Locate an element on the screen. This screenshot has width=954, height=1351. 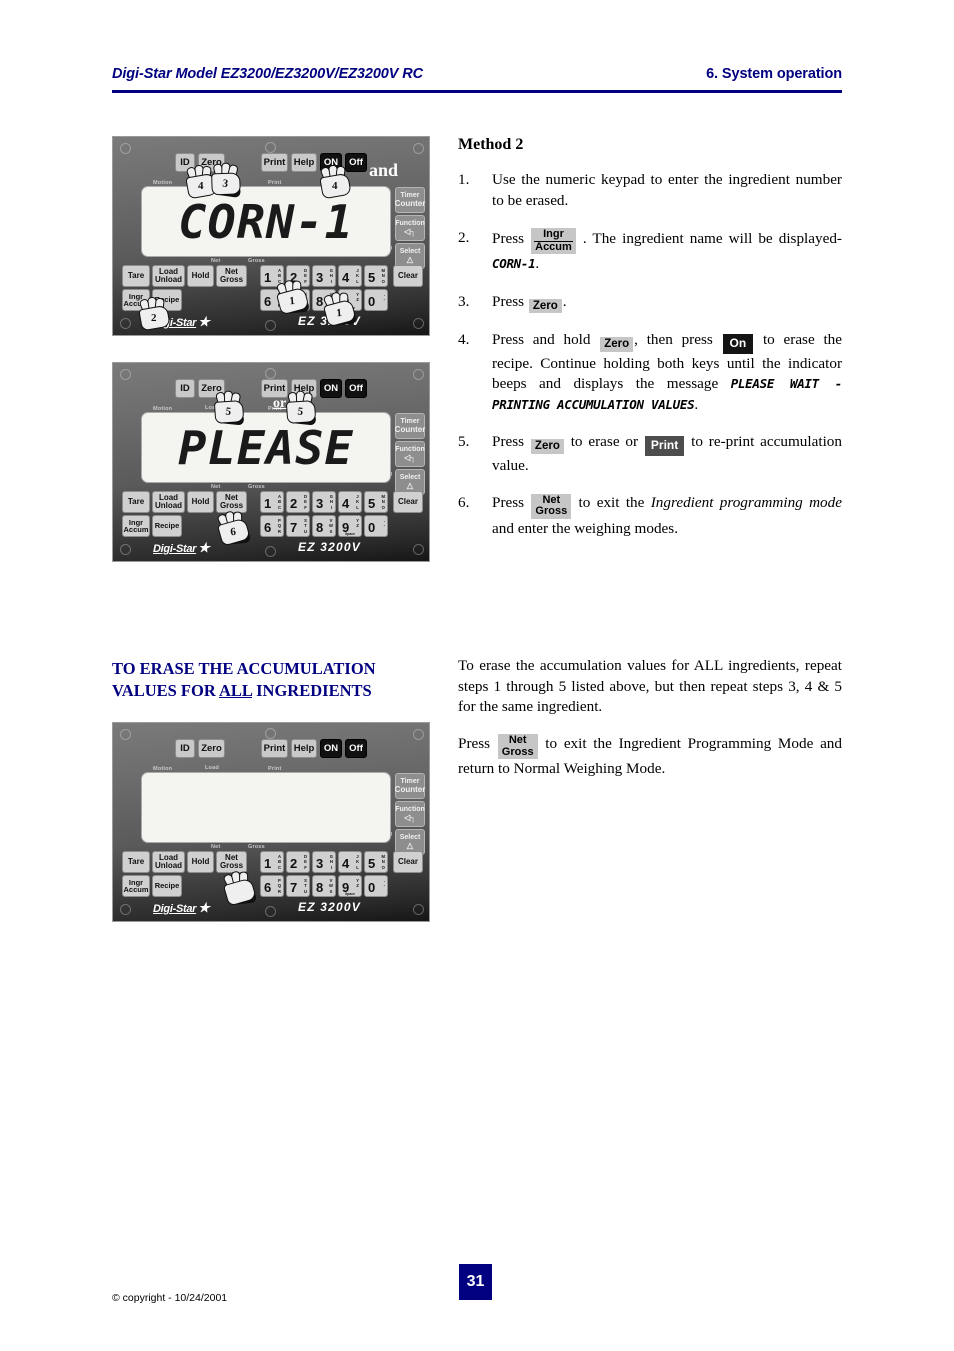
inline-key-print: Print is located at coordinates (664, 446).